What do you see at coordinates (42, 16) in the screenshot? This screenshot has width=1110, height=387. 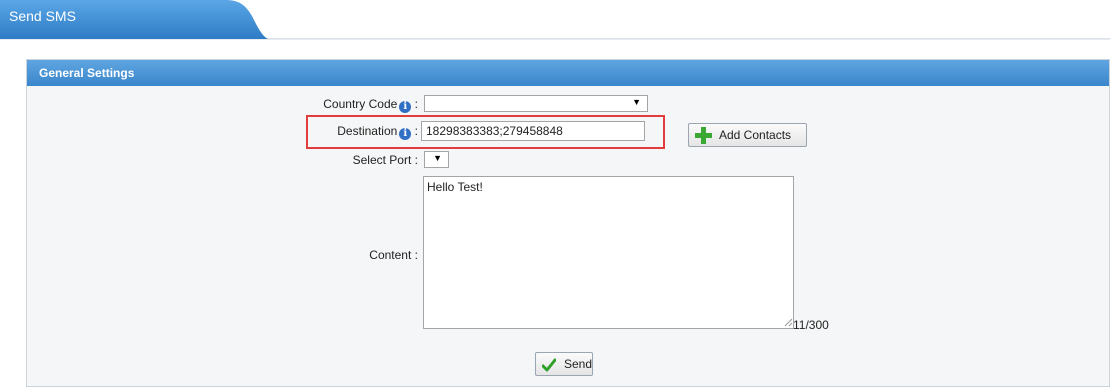 I see `tab-label: Send SMS` at bounding box center [42, 16].